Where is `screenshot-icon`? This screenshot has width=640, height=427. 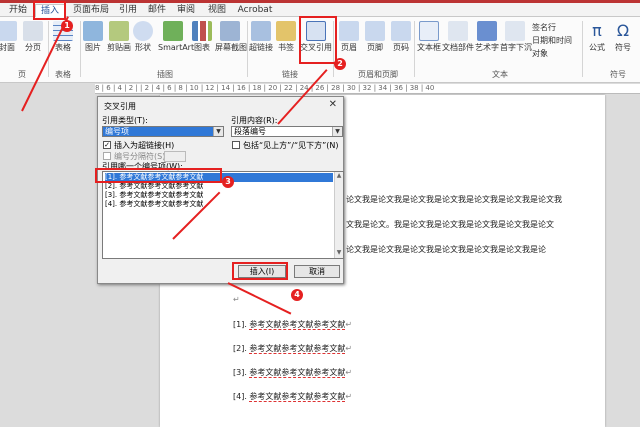
screenshot-icon is located at coordinates (230, 31).